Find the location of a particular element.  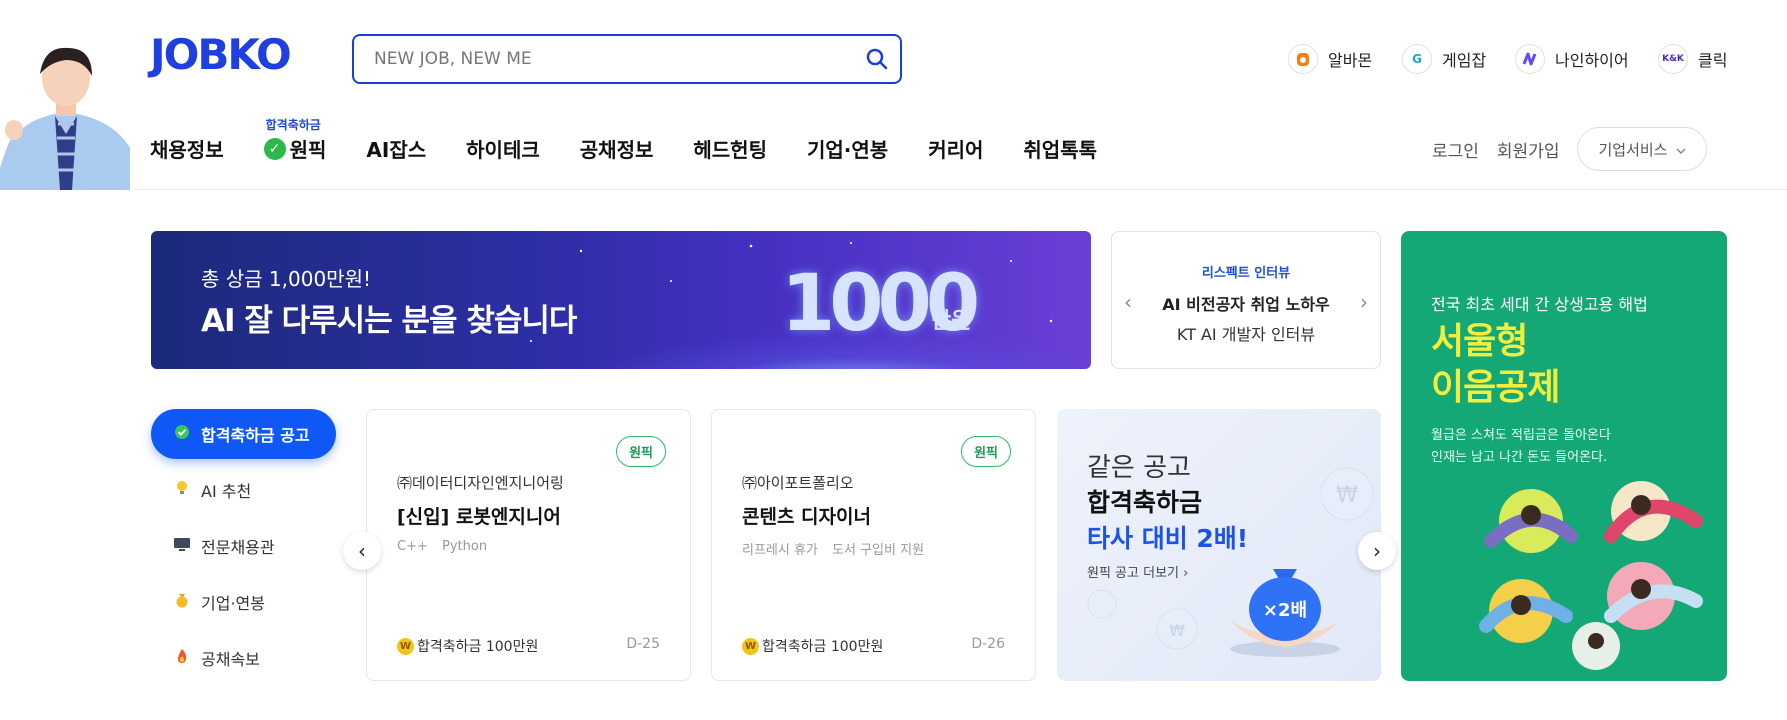

job-tag: C++ is located at coordinates (412, 546).